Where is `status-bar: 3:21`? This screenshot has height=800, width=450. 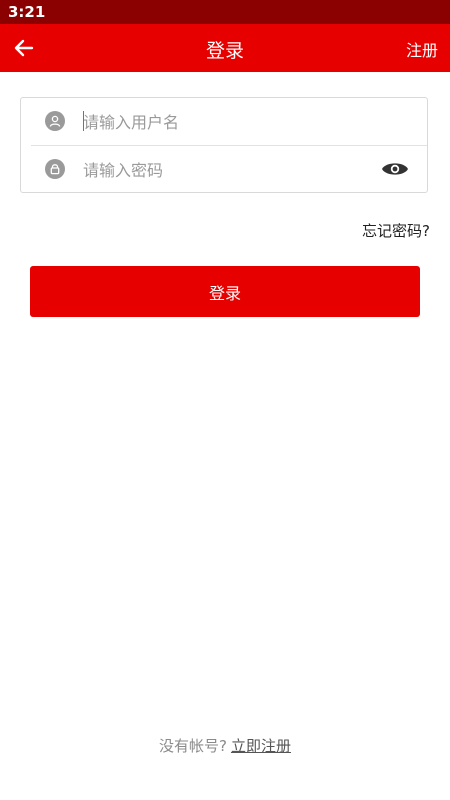 status-bar: 3:21 is located at coordinates (225, 12).